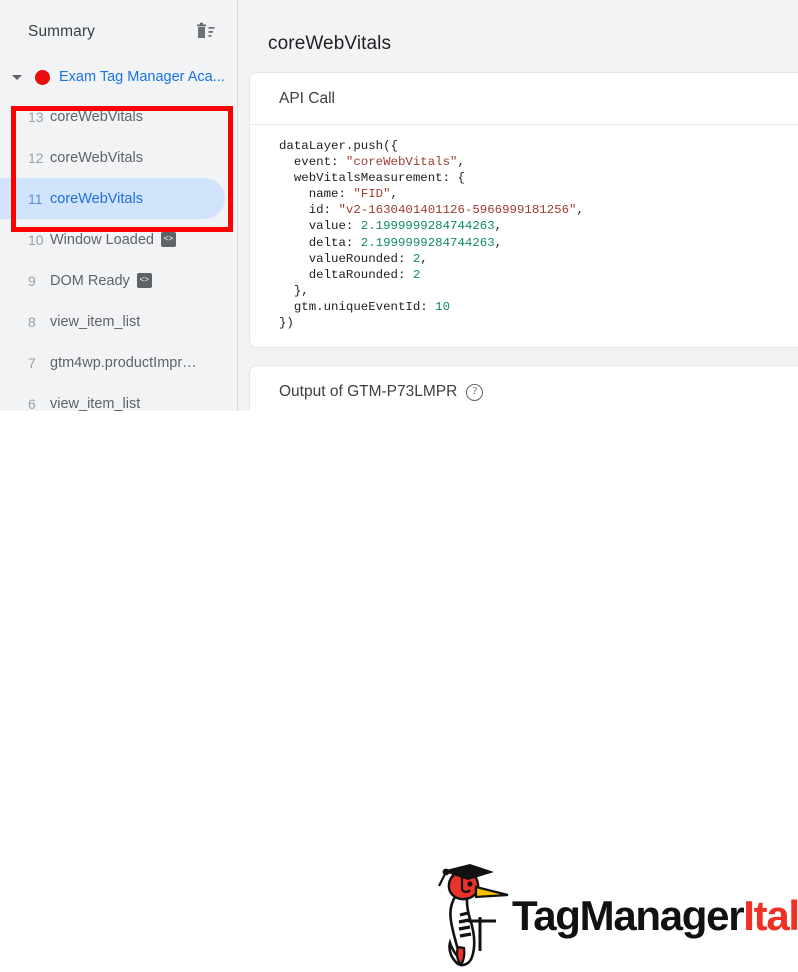  I want to click on event-name: DOM Ready, so click(90, 280).